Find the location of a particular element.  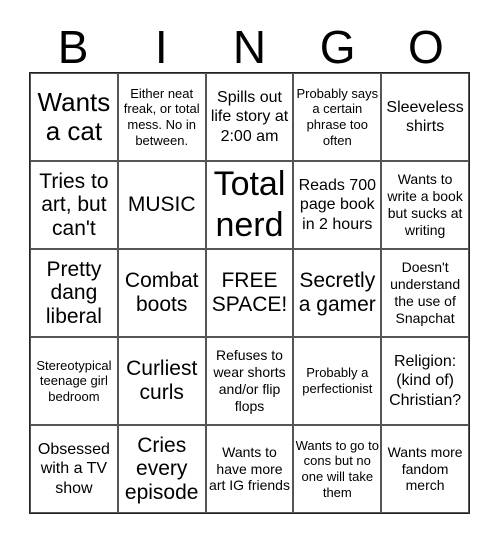

bingo-cell-text: Wants more fandom merch is located at coordinates (425, 468).